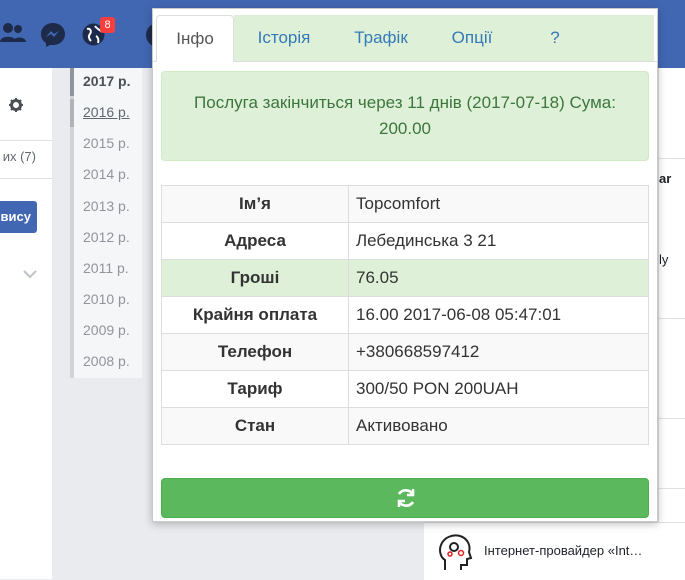 Image resolution: width=685 pixels, height=580 pixels. I want to click on blue-action-button: вису, so click(18, 217).